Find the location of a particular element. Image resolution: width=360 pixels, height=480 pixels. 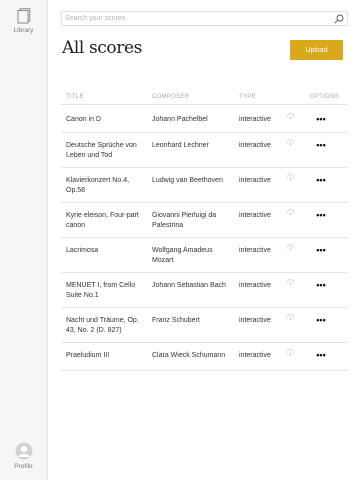

column-header-title: TITLE is located at coordinates (75, 97).